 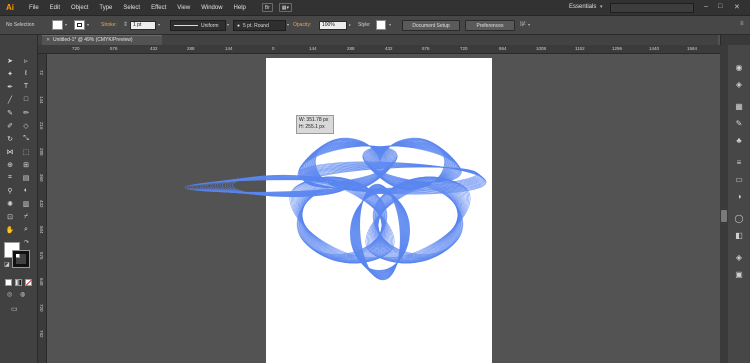 I want to click on help-search-input, so click(x=652, y=8).